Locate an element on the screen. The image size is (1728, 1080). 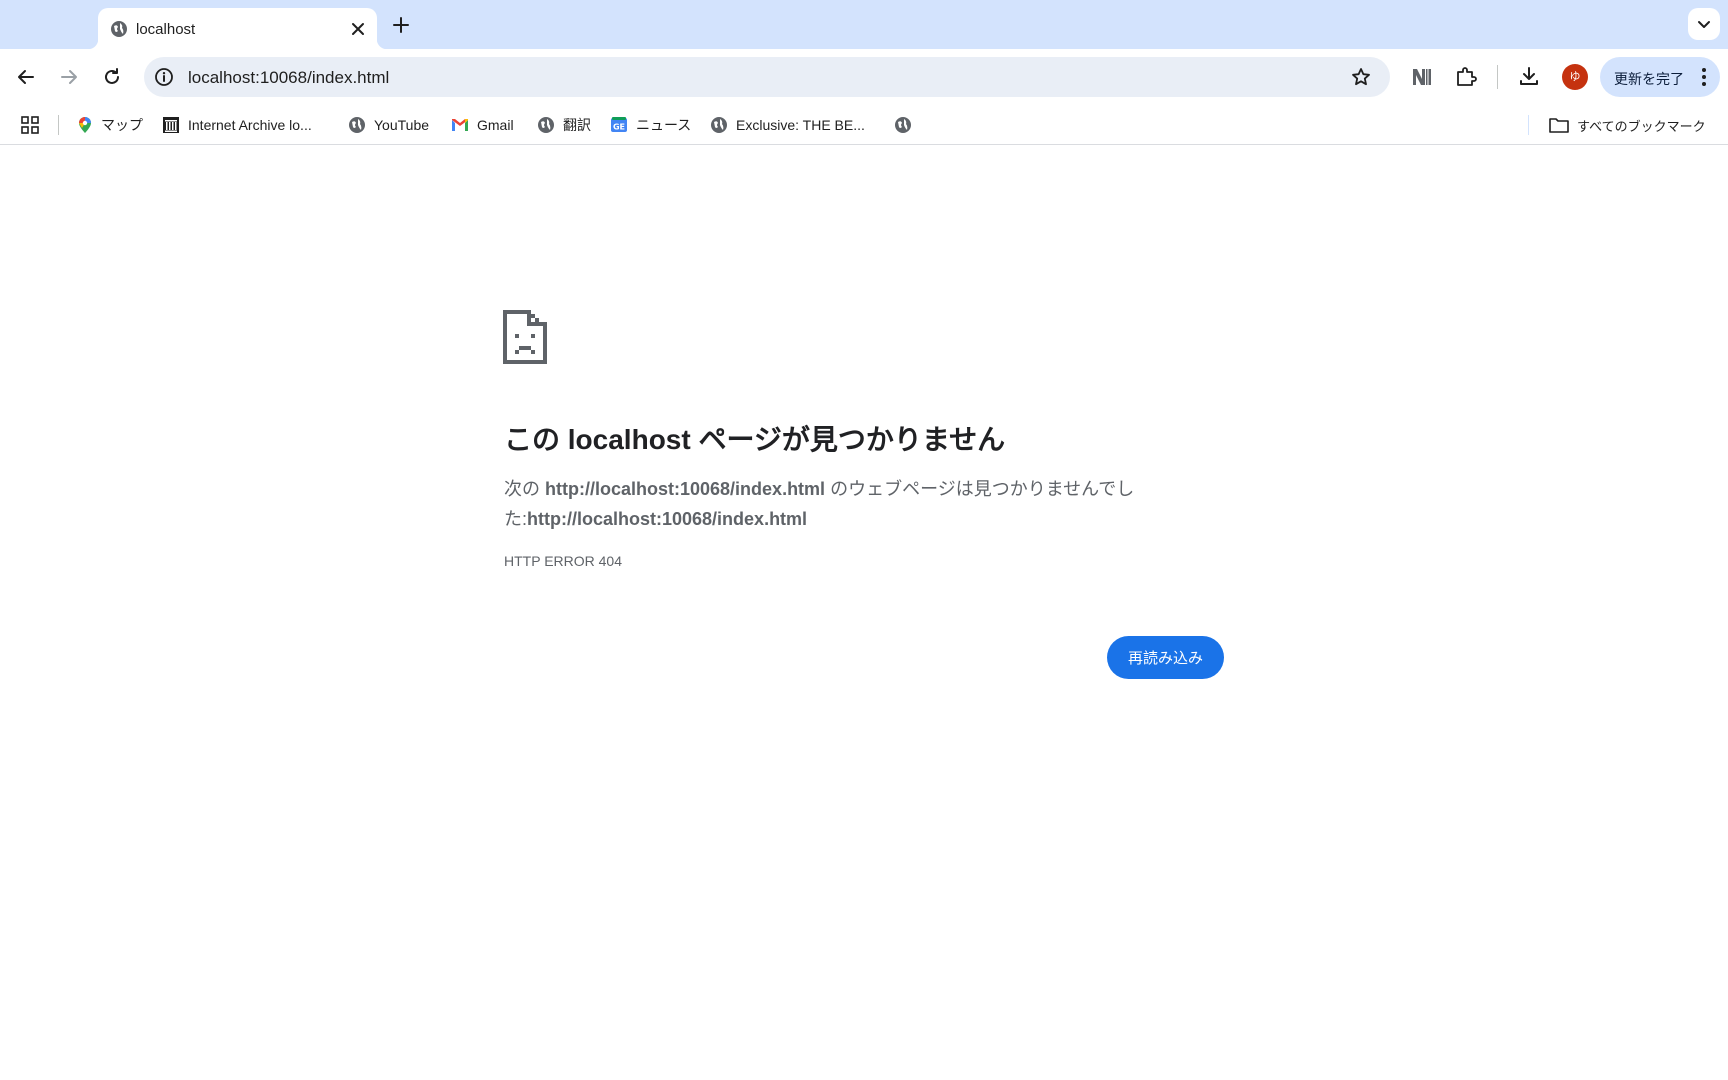
address-bar: localhost:10068/index.html is located at coordinates (767, 77).